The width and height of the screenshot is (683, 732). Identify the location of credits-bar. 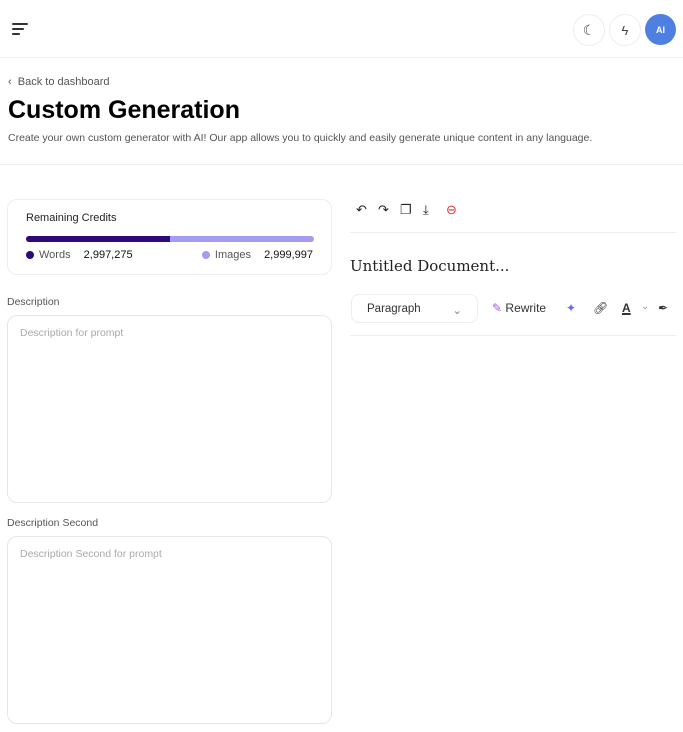
(170, 239).